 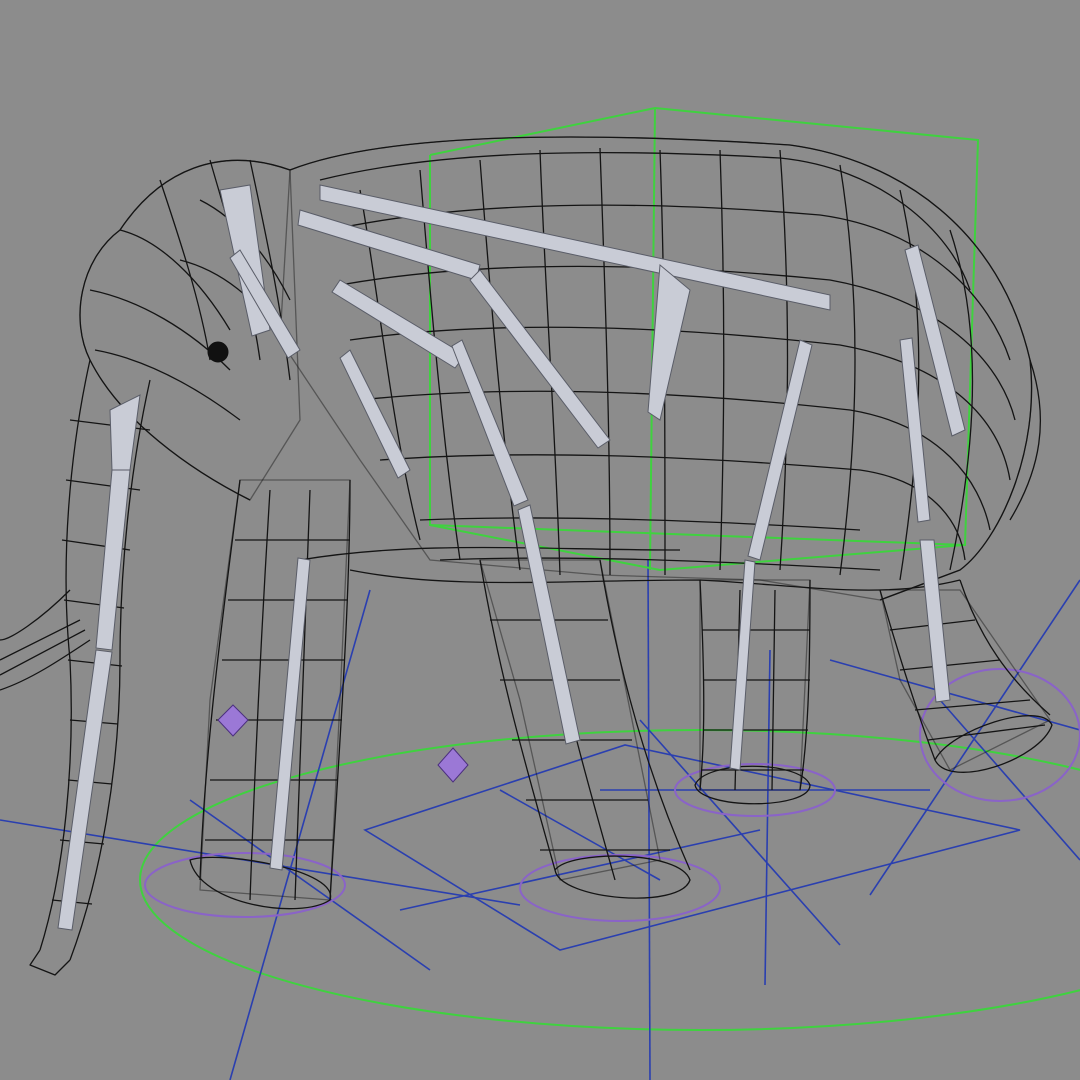 I want to click on ground-plane-square, so click(x=692, y=847).